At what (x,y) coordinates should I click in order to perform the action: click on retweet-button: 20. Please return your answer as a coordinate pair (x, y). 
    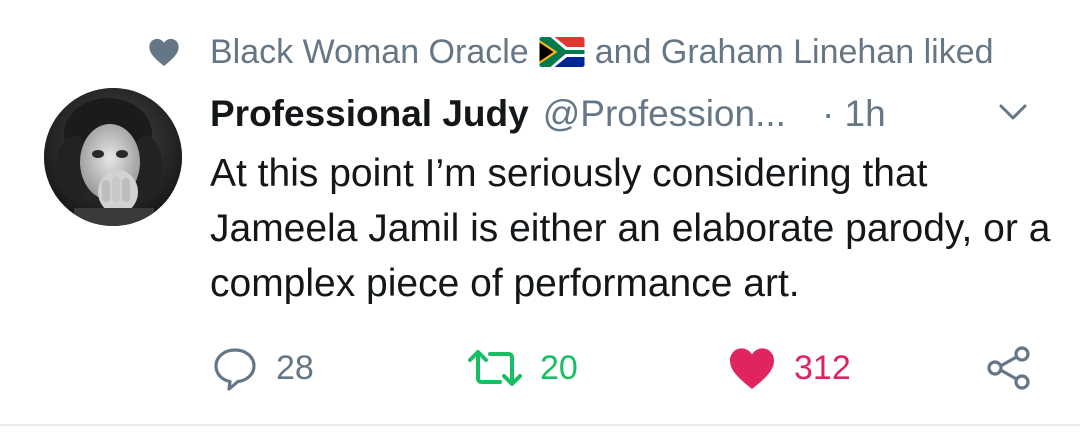
    Looking at the image, I should click on (523, 368).